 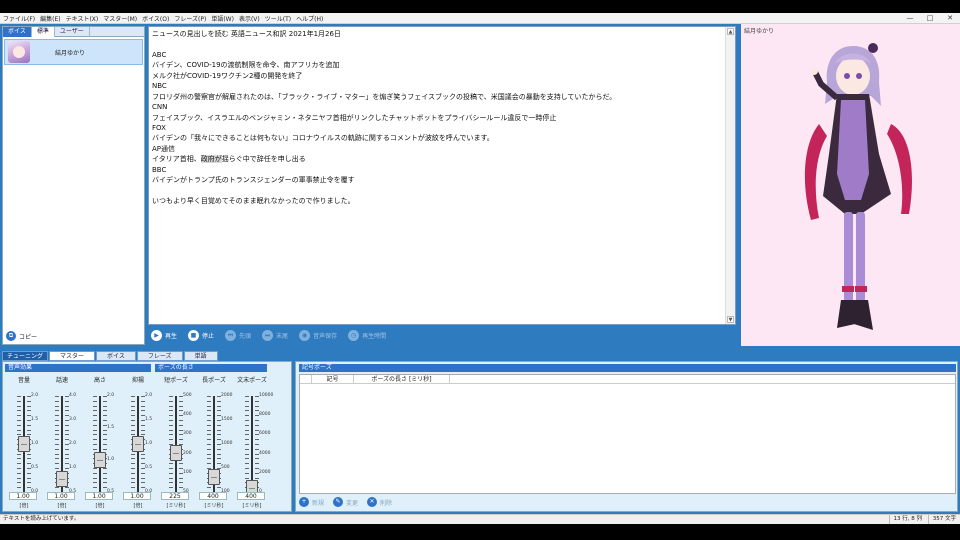 I want to click on minimize-icon: —, so click(x=910, y=18).